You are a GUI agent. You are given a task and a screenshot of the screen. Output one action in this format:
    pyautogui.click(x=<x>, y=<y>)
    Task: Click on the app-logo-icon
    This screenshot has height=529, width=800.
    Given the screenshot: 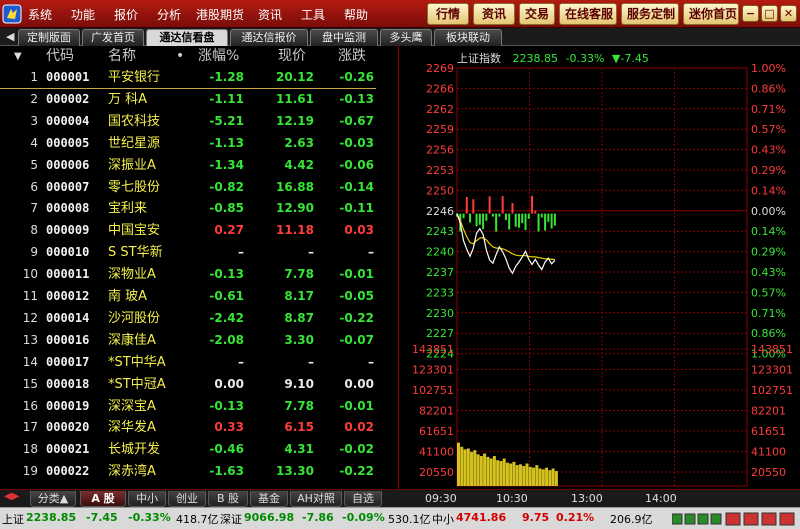 What is the action you would take?
    pyautogui.click(x=12, y=14)
    